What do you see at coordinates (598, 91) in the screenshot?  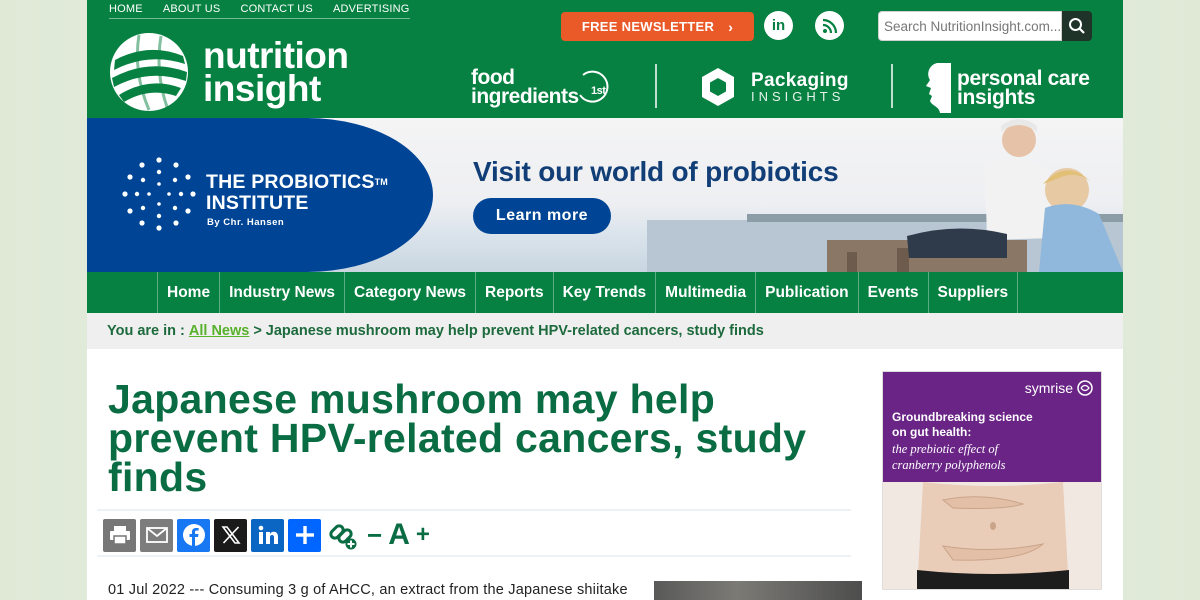 I see `first-badge-text: 1st` at bounding box center [598, 91].